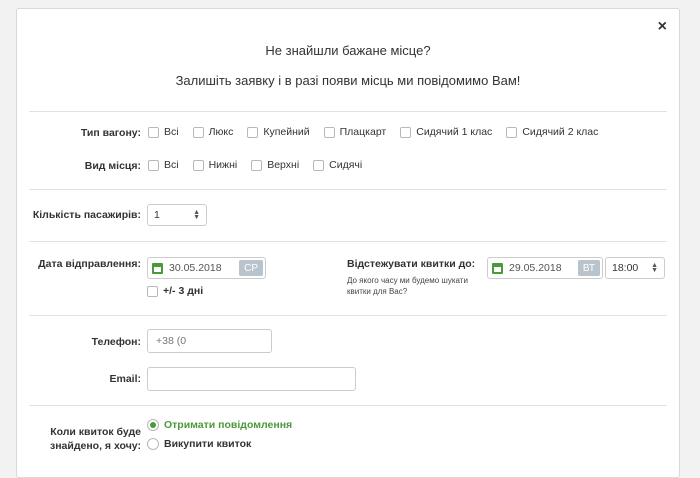 This screenshot has height=478, width=700. What do you see at coordinates (411, 264) in the screenshot?
I see `track-until-label: Відстежувати квитки до:` at bounding box center [411, 264].